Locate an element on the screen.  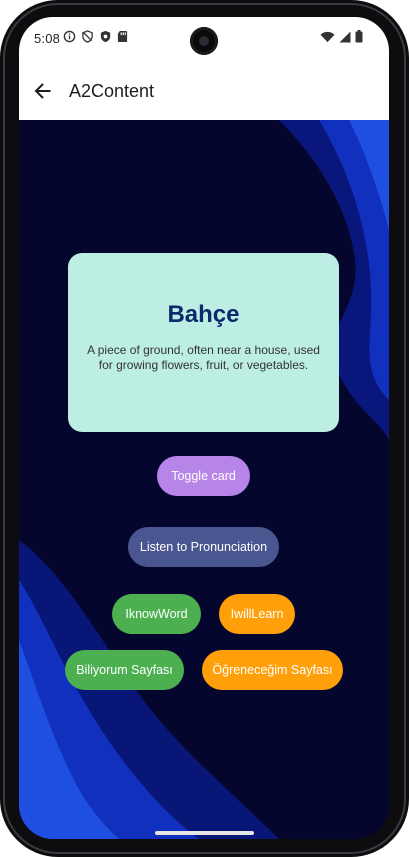
status-bar: 5:08 is located at coordinates (204, 39).